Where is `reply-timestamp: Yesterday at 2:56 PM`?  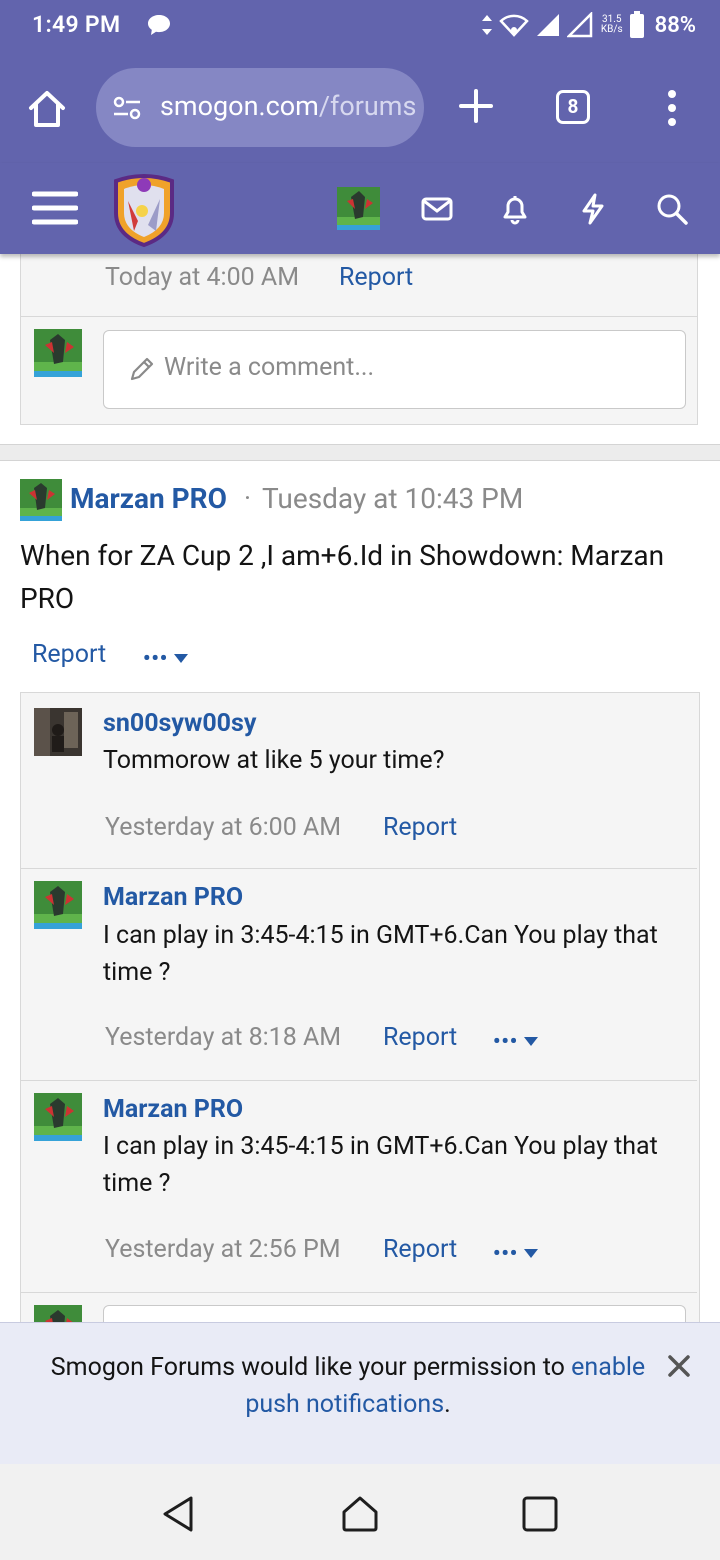
reply-timestamp: Yesterday at 2:56 PM is located at coordinates (223, 1249).